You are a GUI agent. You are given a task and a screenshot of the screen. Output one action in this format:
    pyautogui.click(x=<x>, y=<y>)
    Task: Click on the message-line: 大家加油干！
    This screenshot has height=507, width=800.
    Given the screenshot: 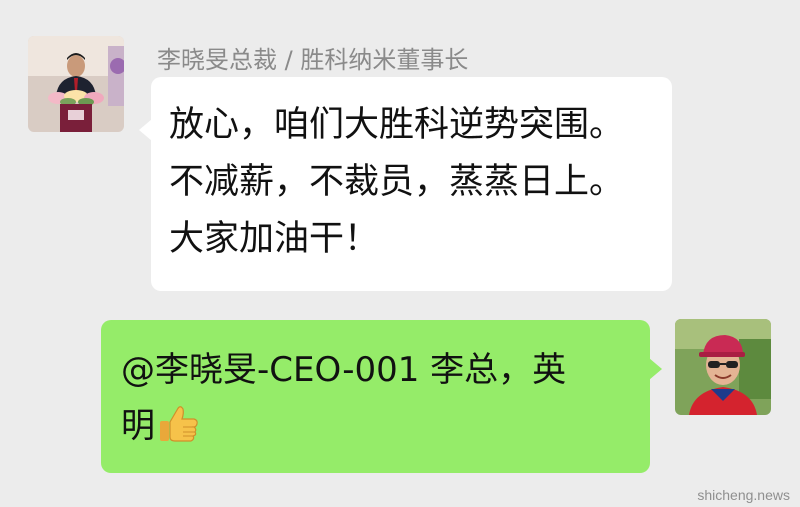 What is the action you would take?
    pyautogui.click(x=274, y=239)
    